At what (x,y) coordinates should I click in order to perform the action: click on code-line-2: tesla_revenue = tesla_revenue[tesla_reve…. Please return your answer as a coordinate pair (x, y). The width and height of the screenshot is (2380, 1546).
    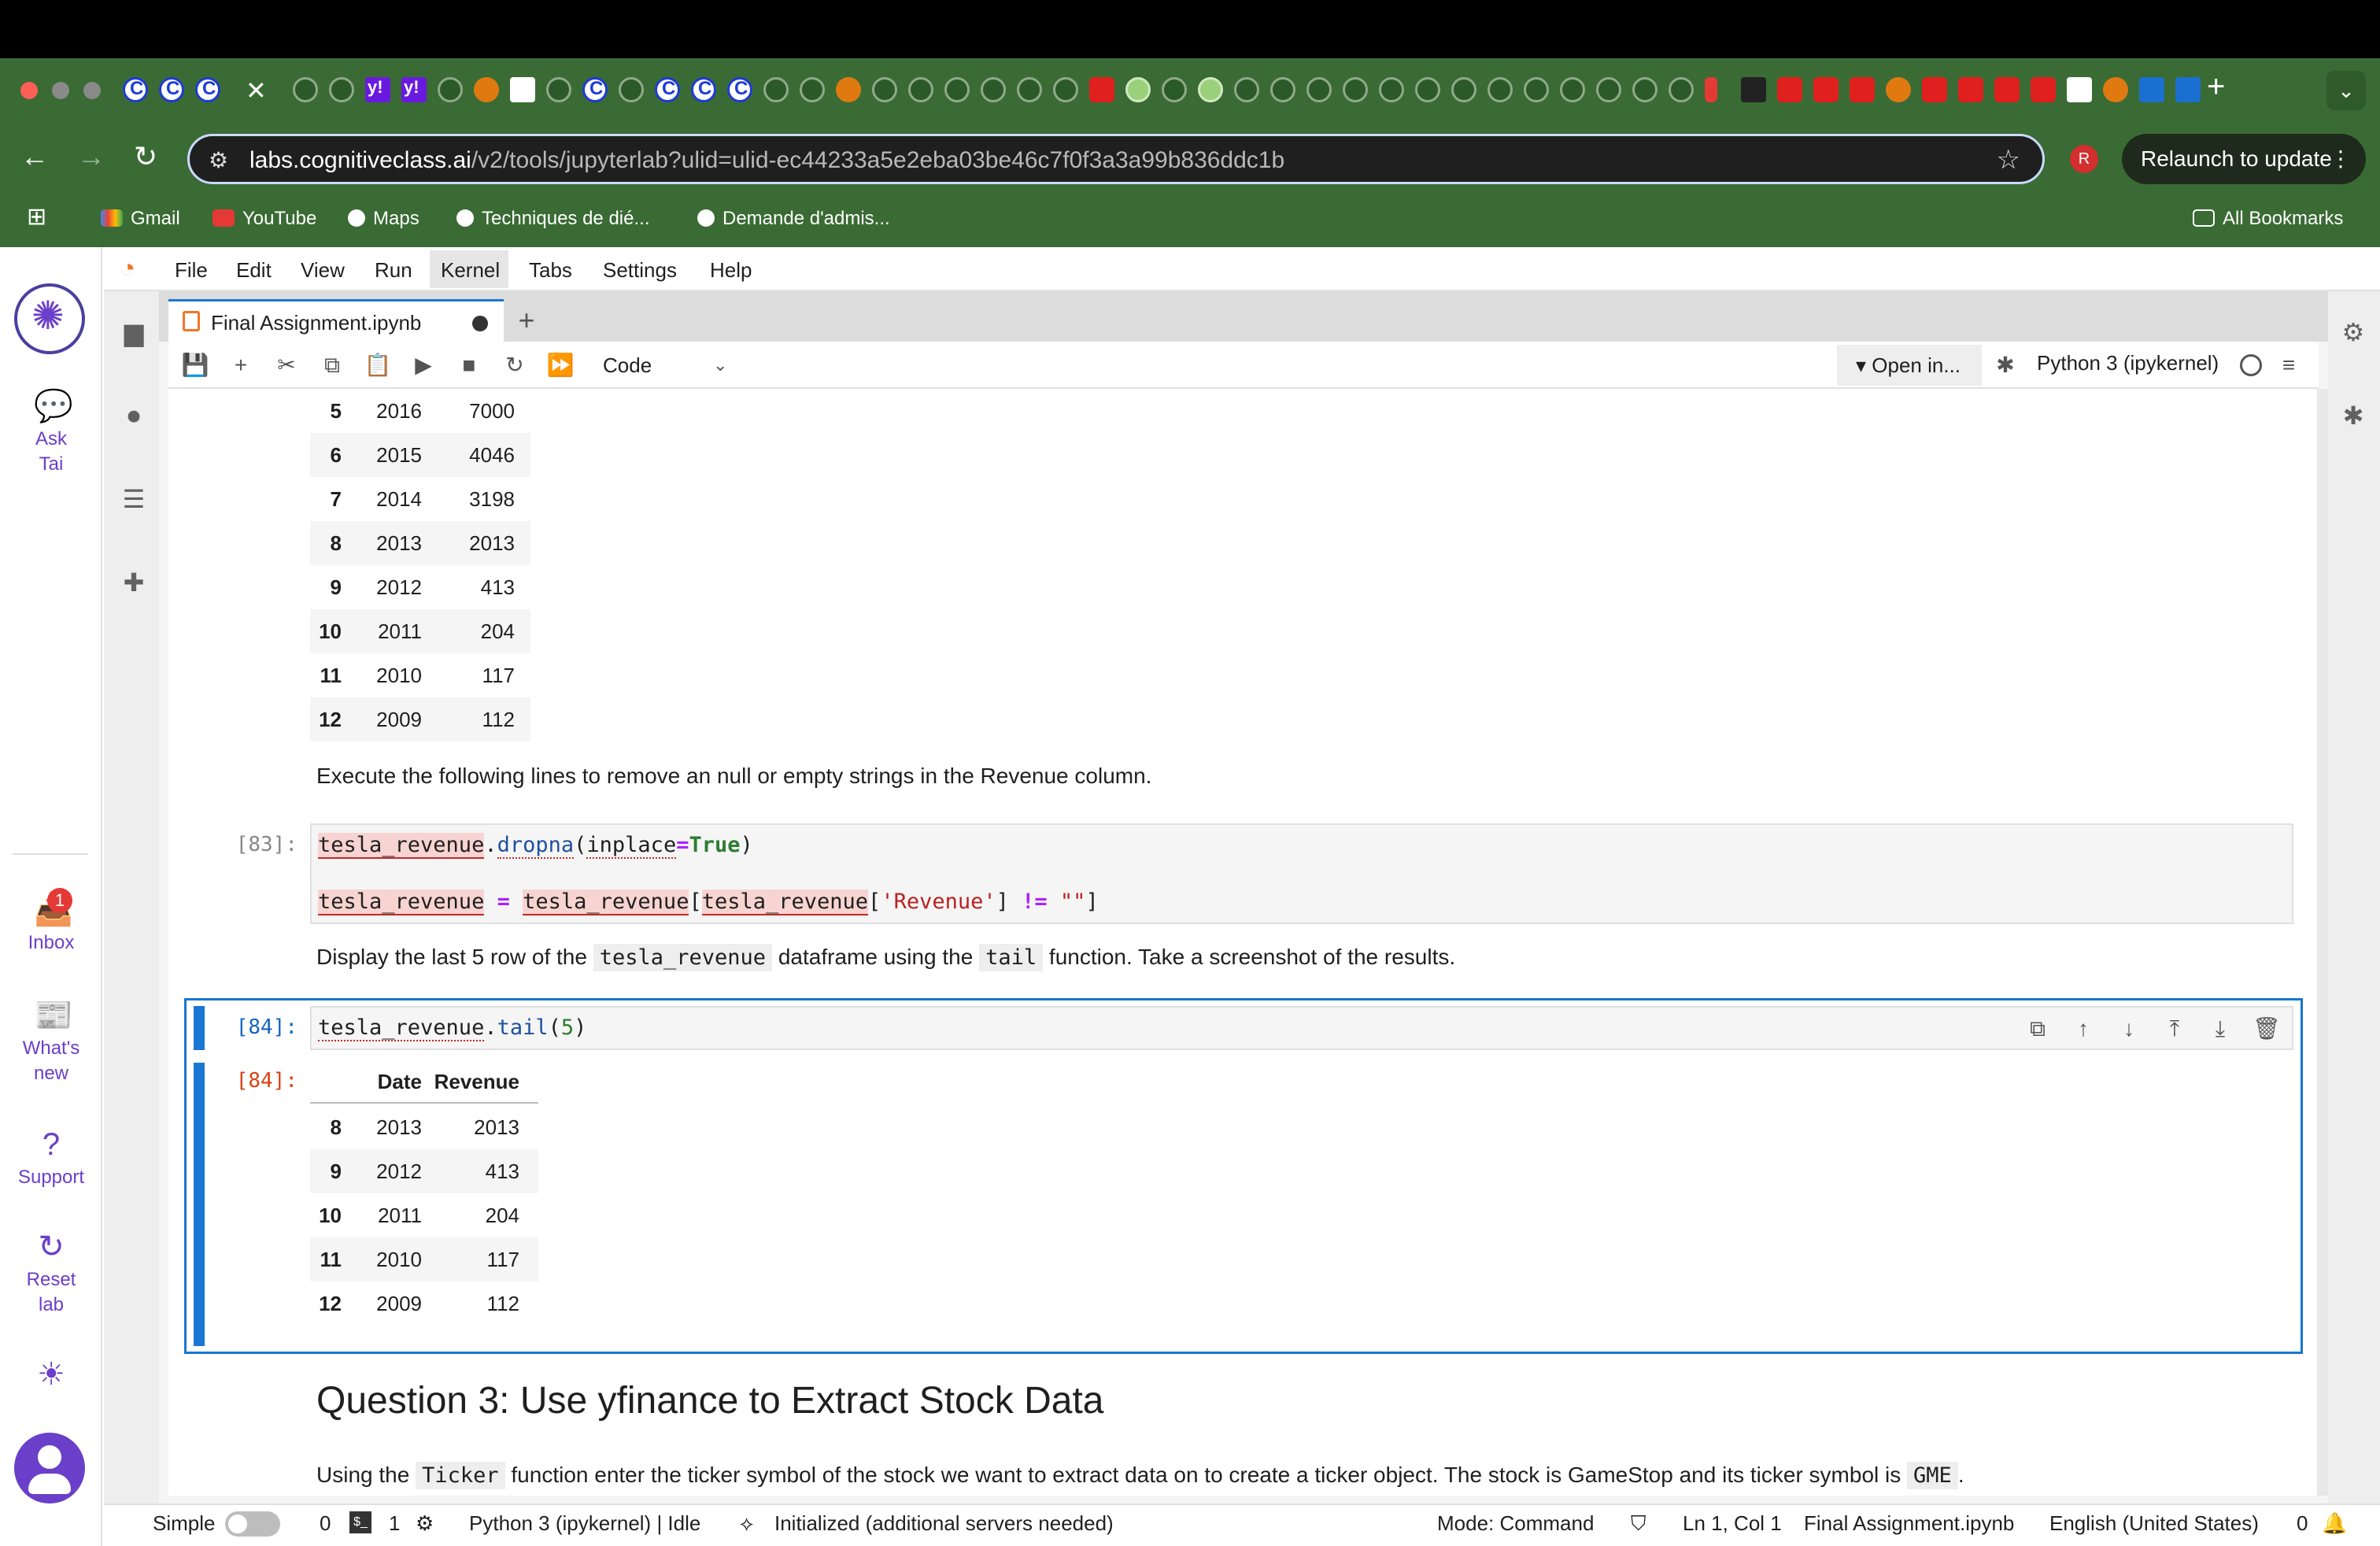
    Looking at the image, I should click on (708, 903).